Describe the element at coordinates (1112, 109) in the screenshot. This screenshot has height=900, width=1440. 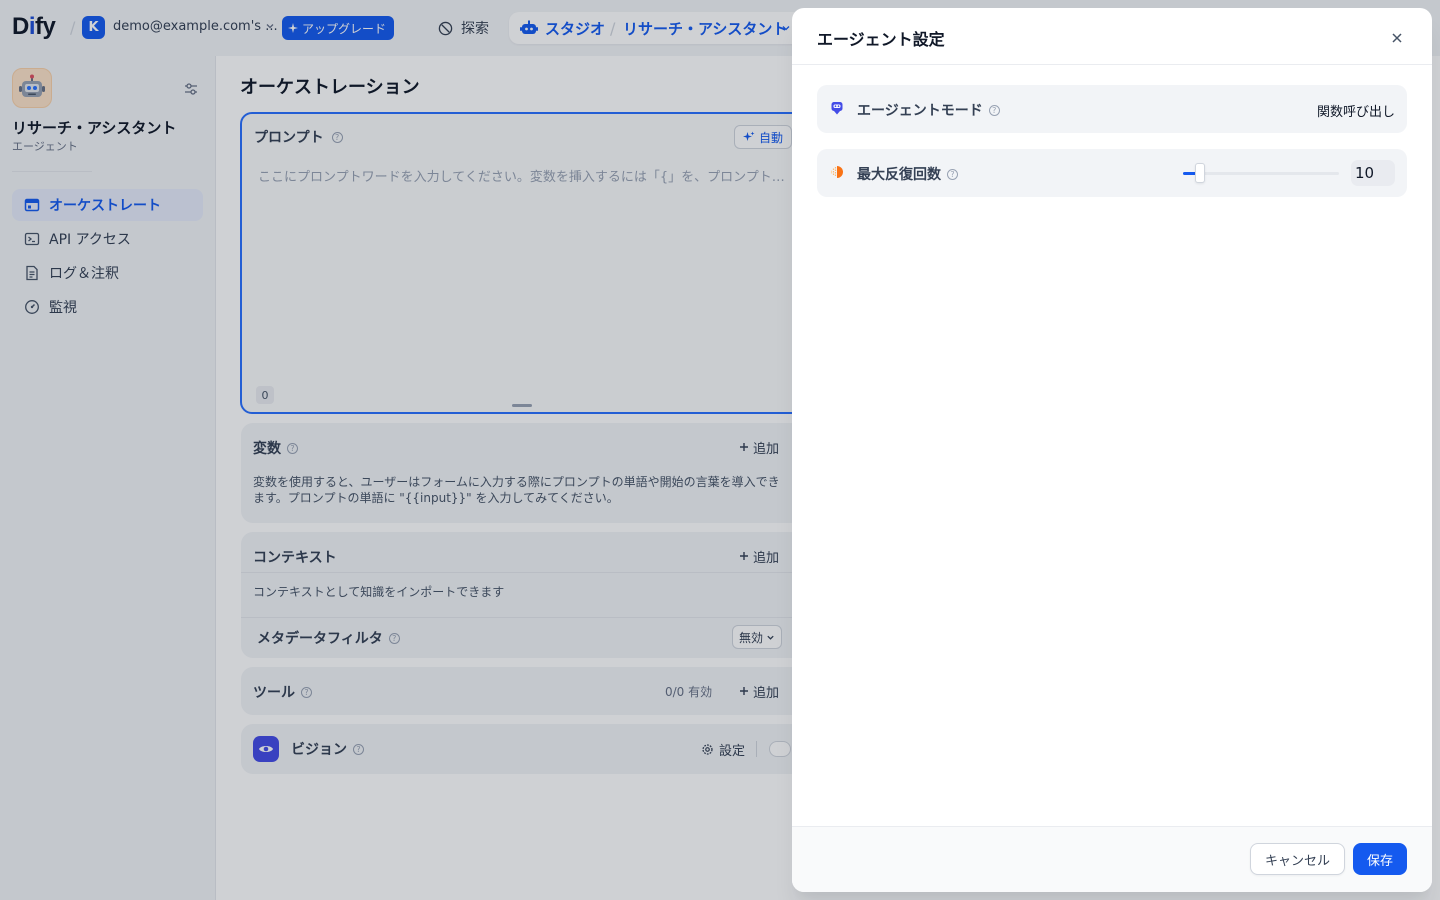
I see `agent-mode-row: エージェントモード ? 関数呼び出し` at that location.